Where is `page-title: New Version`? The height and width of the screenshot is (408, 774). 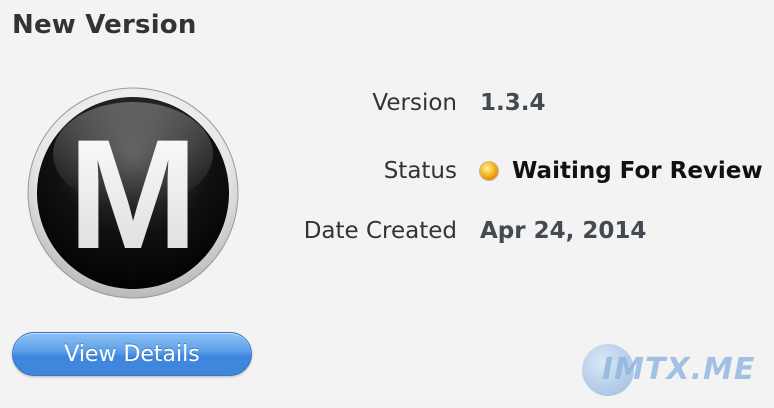
page-title: New Version is located at coordinates (104, 25).